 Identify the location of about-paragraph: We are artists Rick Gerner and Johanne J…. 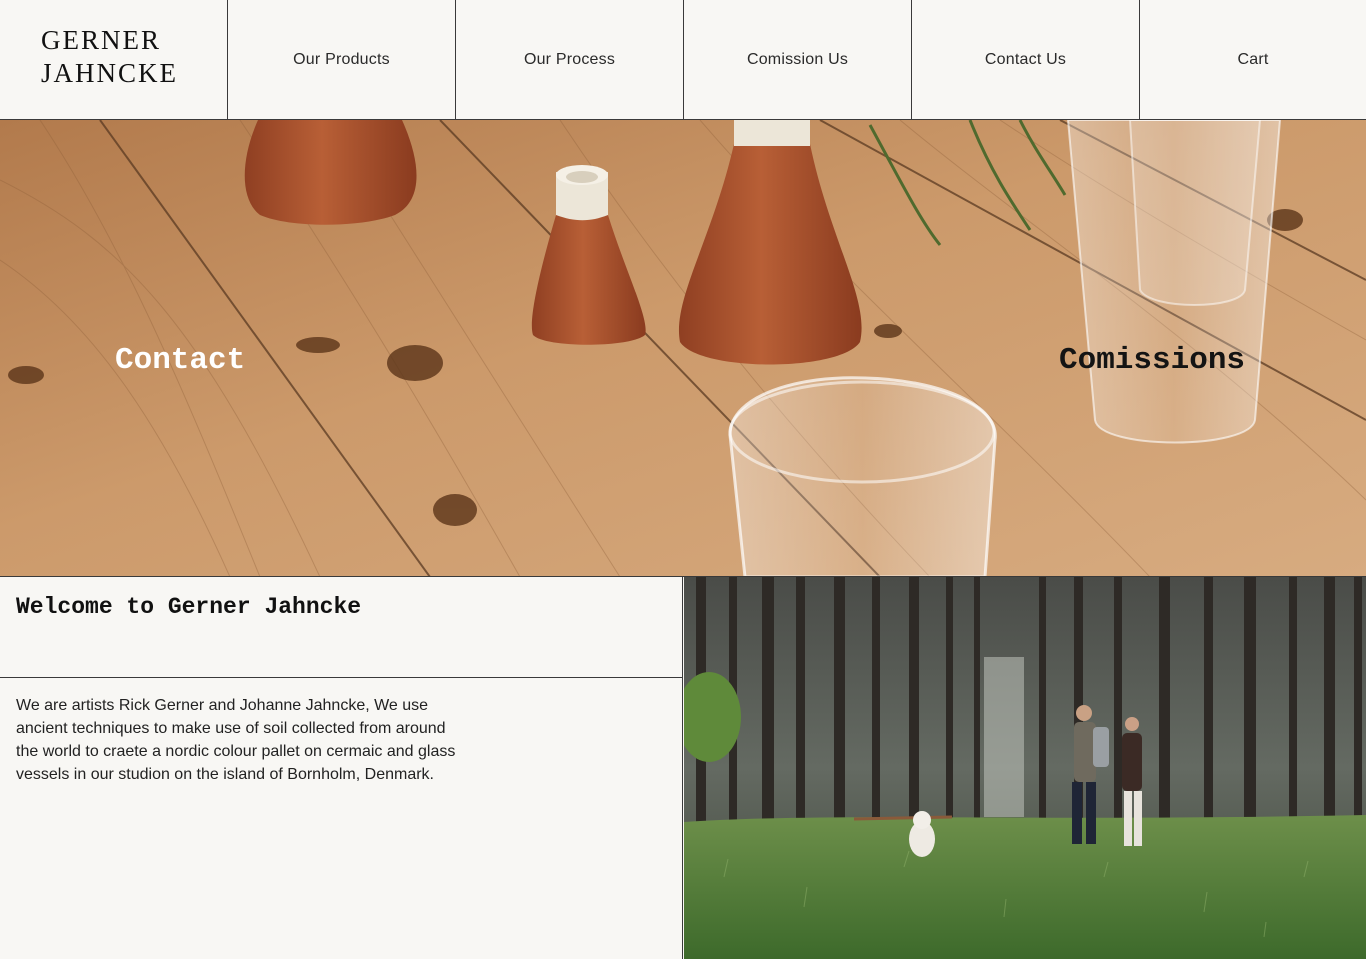
(236, 740).